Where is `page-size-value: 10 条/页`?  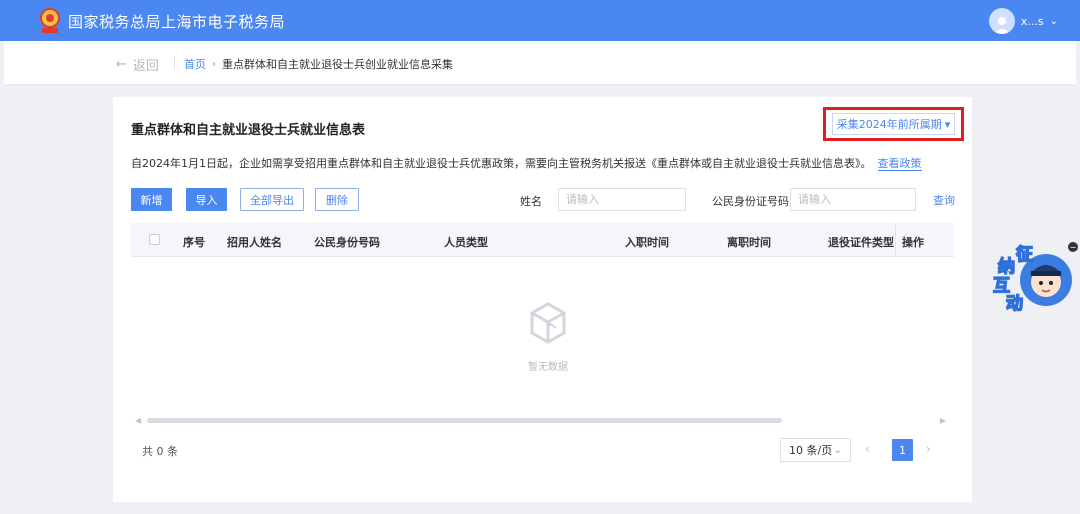
page-size-value: 10 条/页 is located at coordinates (811, 450).